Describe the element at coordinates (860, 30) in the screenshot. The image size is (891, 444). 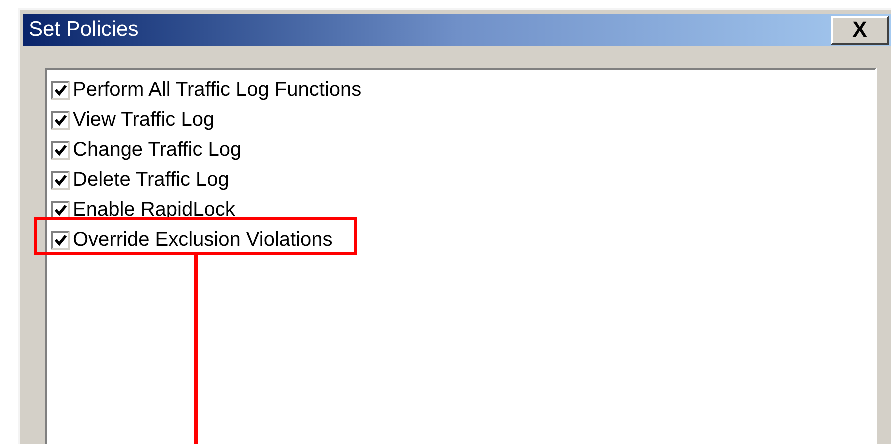
I see `close-button: X` at that location.